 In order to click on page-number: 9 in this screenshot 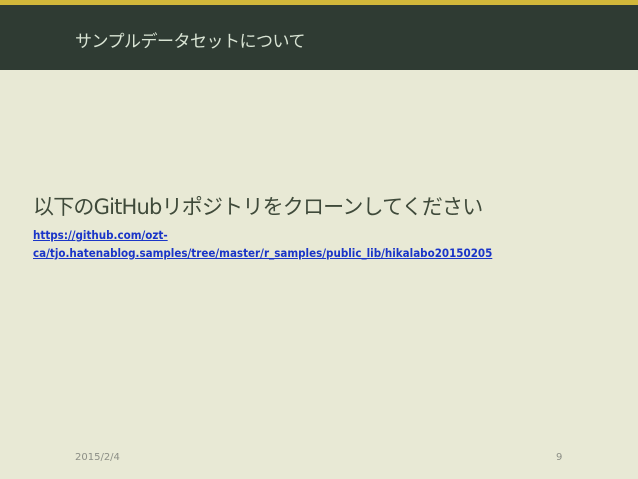, I will do `click(559, 457)`.